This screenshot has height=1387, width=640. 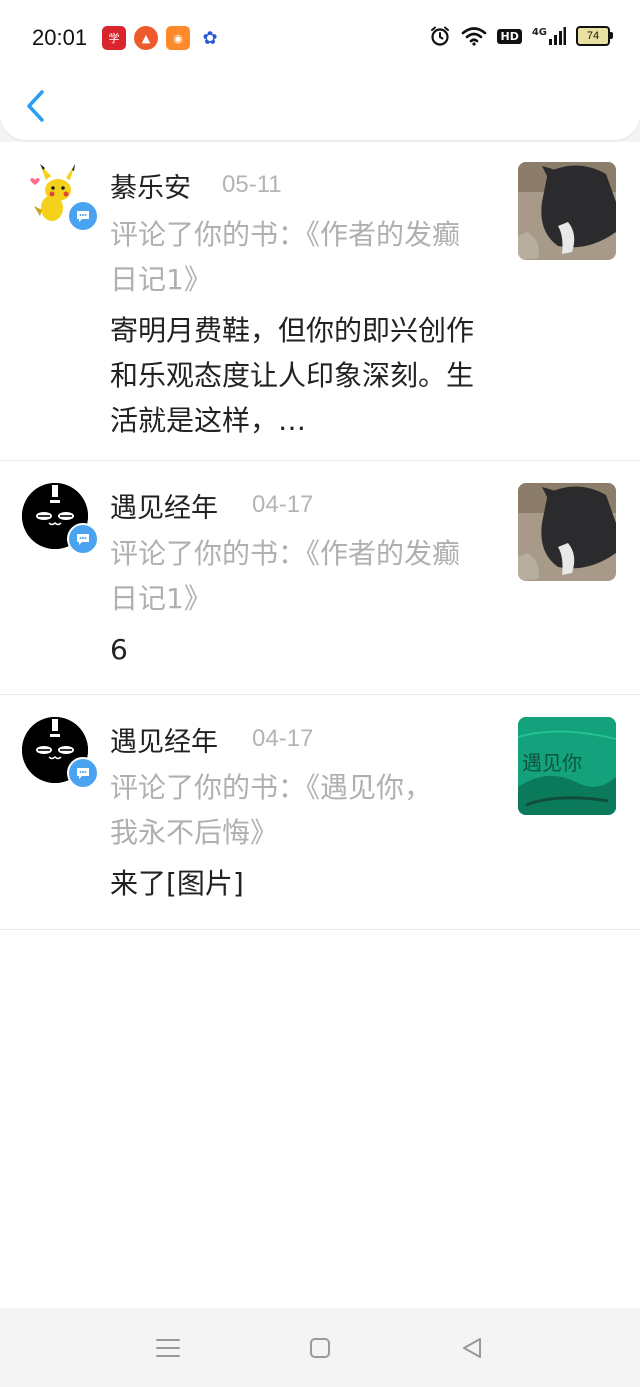 I want to click on back-button, so click(x=36, y=106).